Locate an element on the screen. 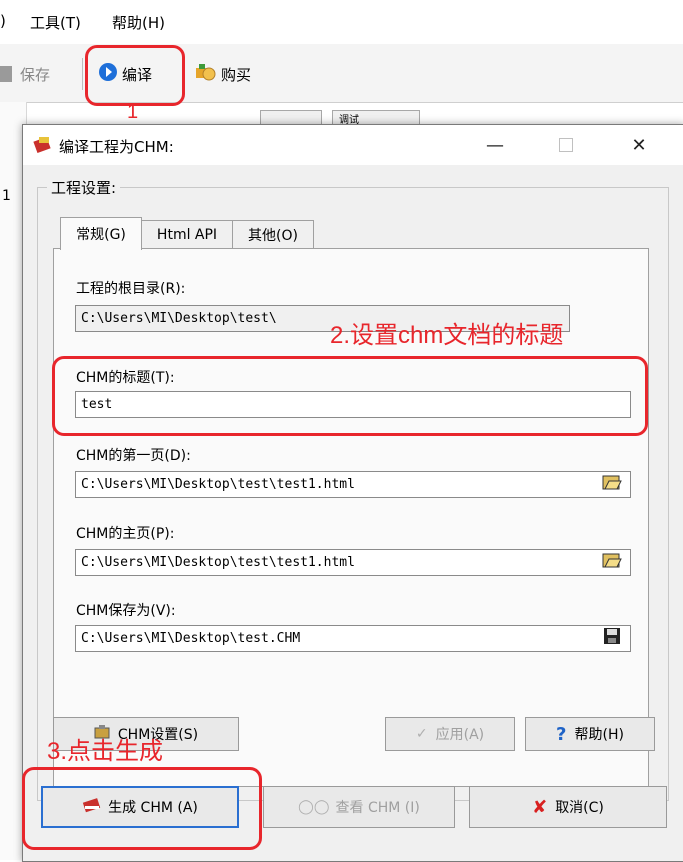  toolbar-separator is located at coordinates (82, 74).